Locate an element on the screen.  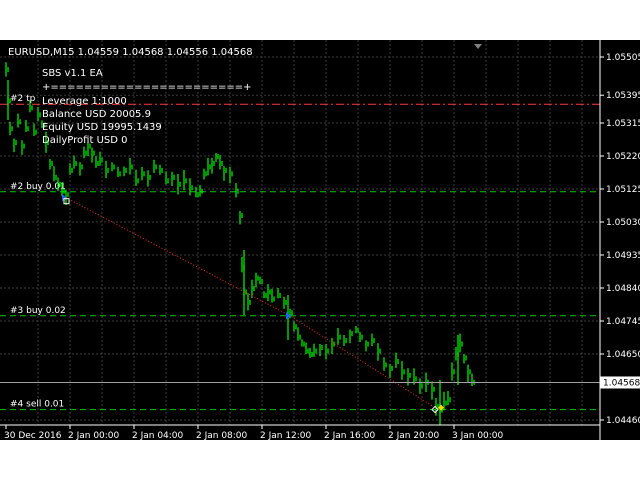
time-tick-label: 30 Dec 2016 is located at coordinates (33, 435).